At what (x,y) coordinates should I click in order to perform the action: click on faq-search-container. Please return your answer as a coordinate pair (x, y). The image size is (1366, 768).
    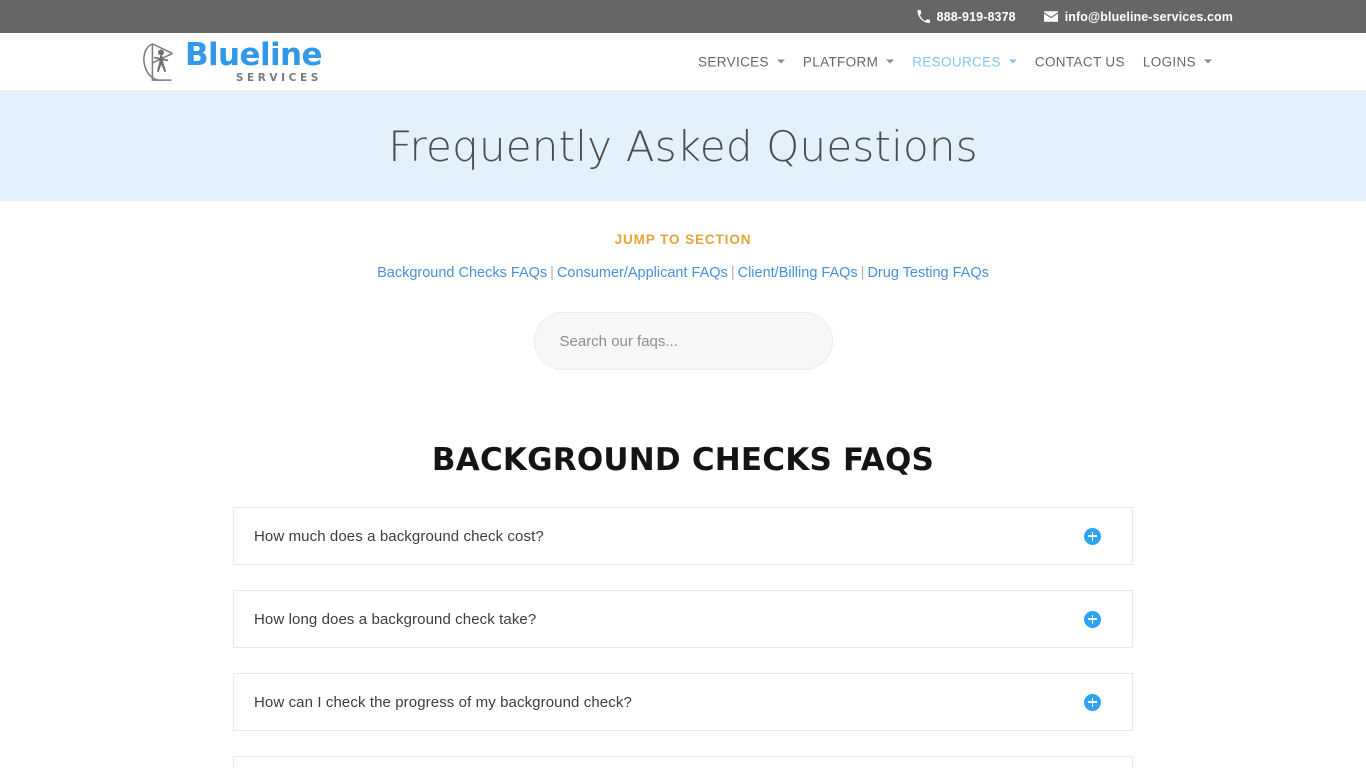
    Looking at the image, I should click on (683, 341).